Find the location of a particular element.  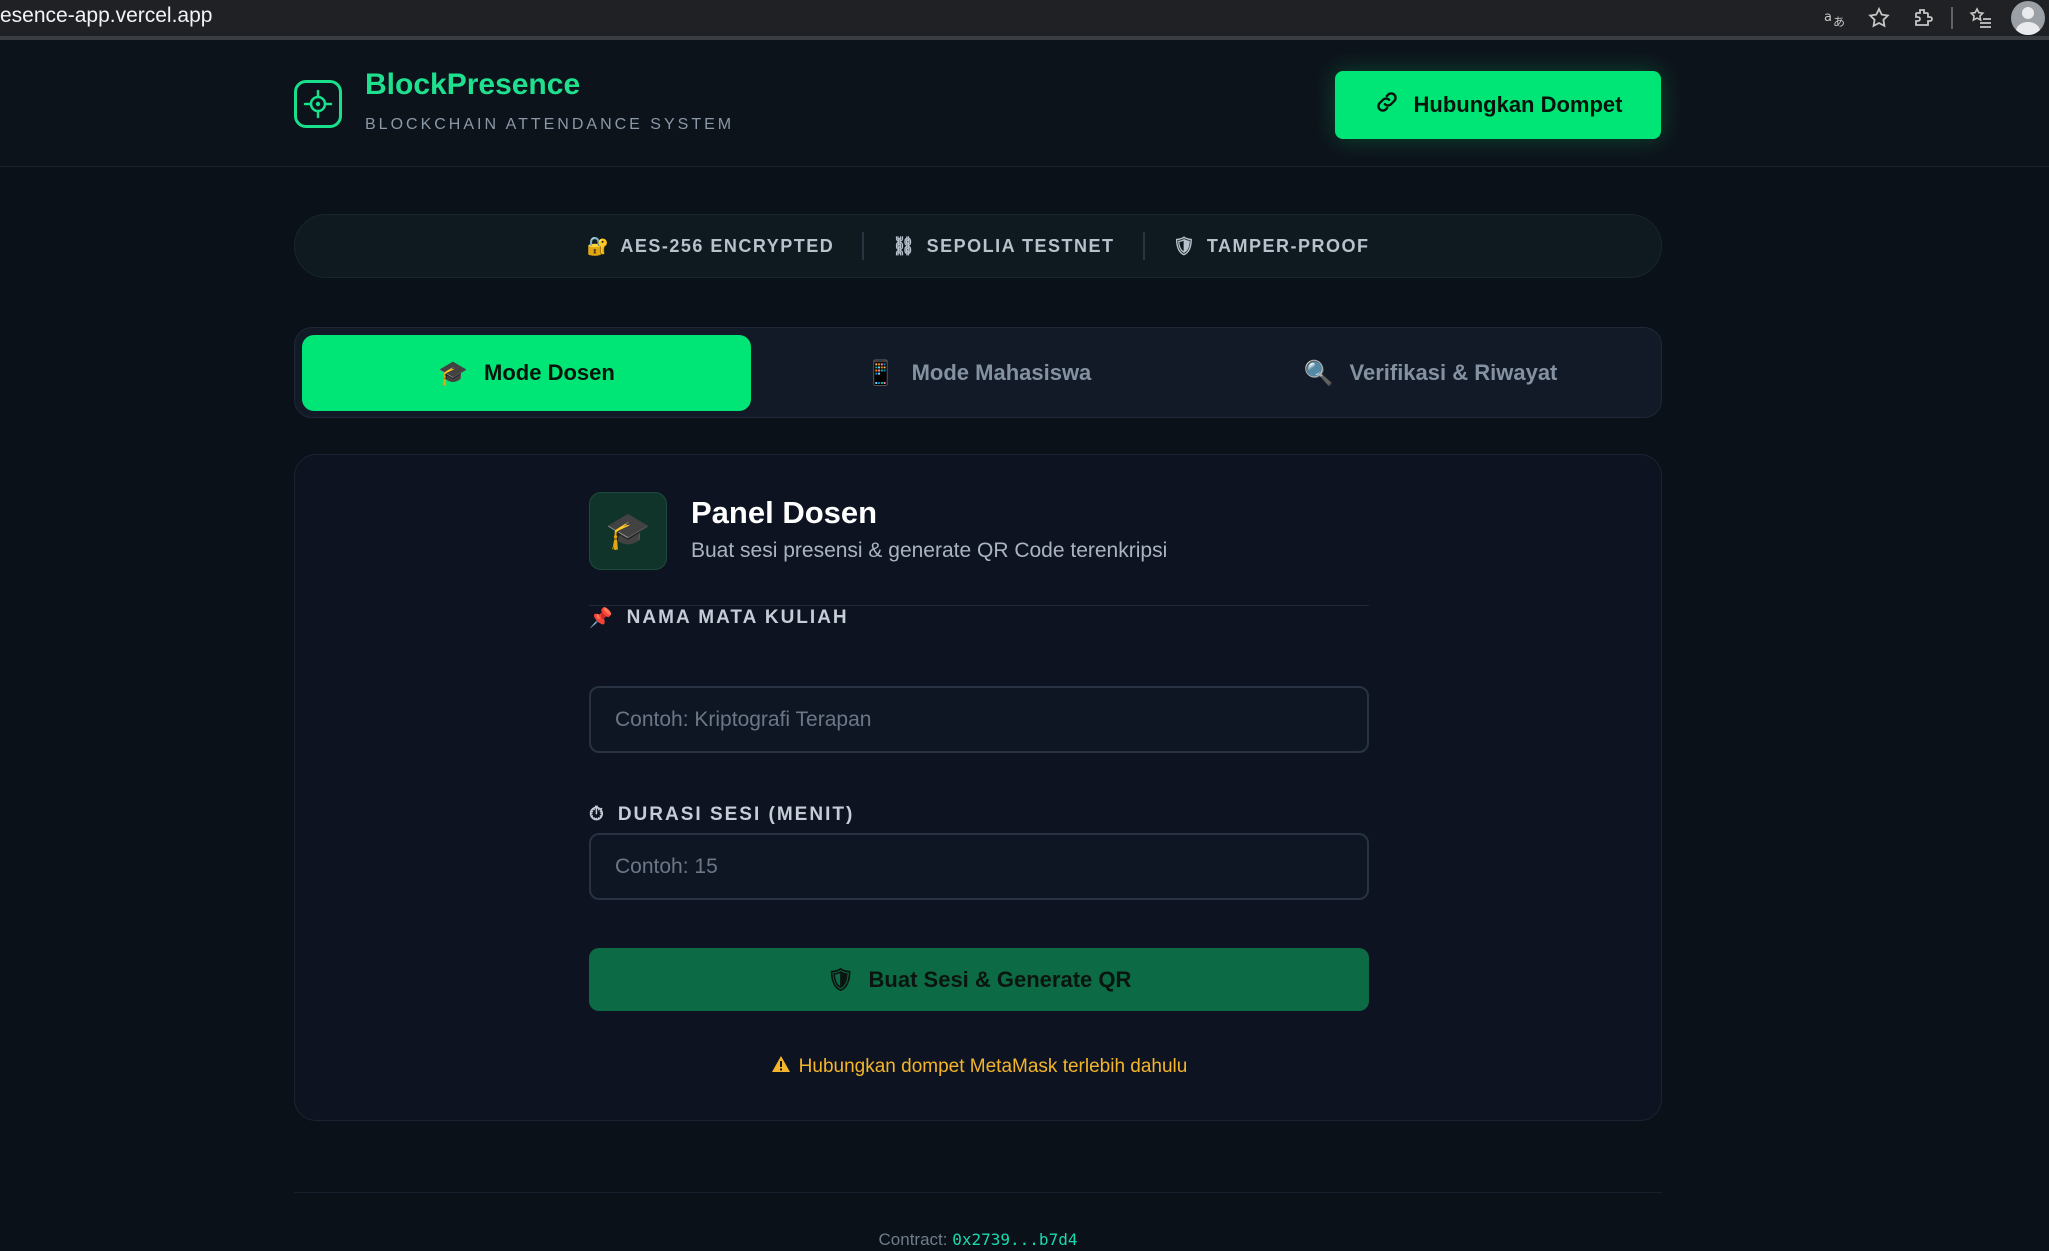

panel-title: Panel Dosen is located at coordinates (784, 512).